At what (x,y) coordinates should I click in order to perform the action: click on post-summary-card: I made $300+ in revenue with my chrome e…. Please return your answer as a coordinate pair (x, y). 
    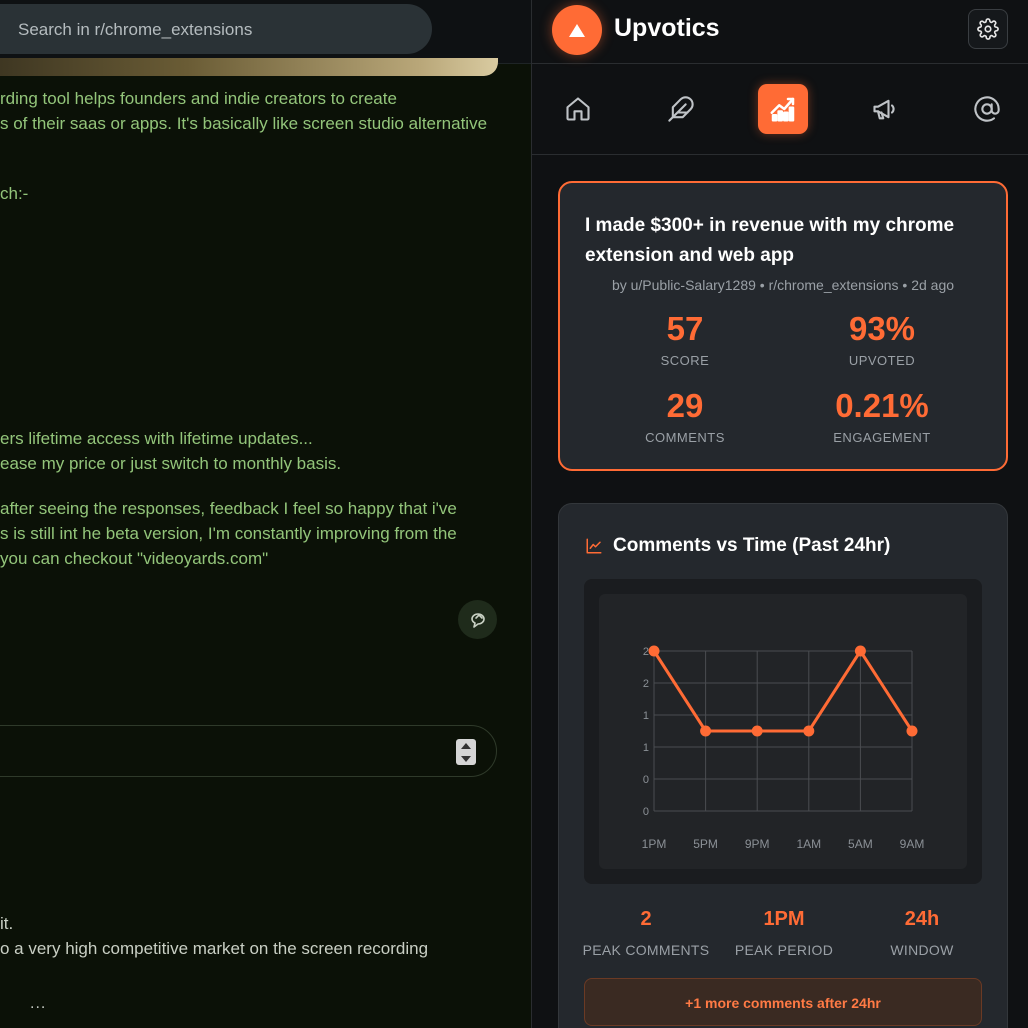
    Looking at the image, I should click on (783, 326).